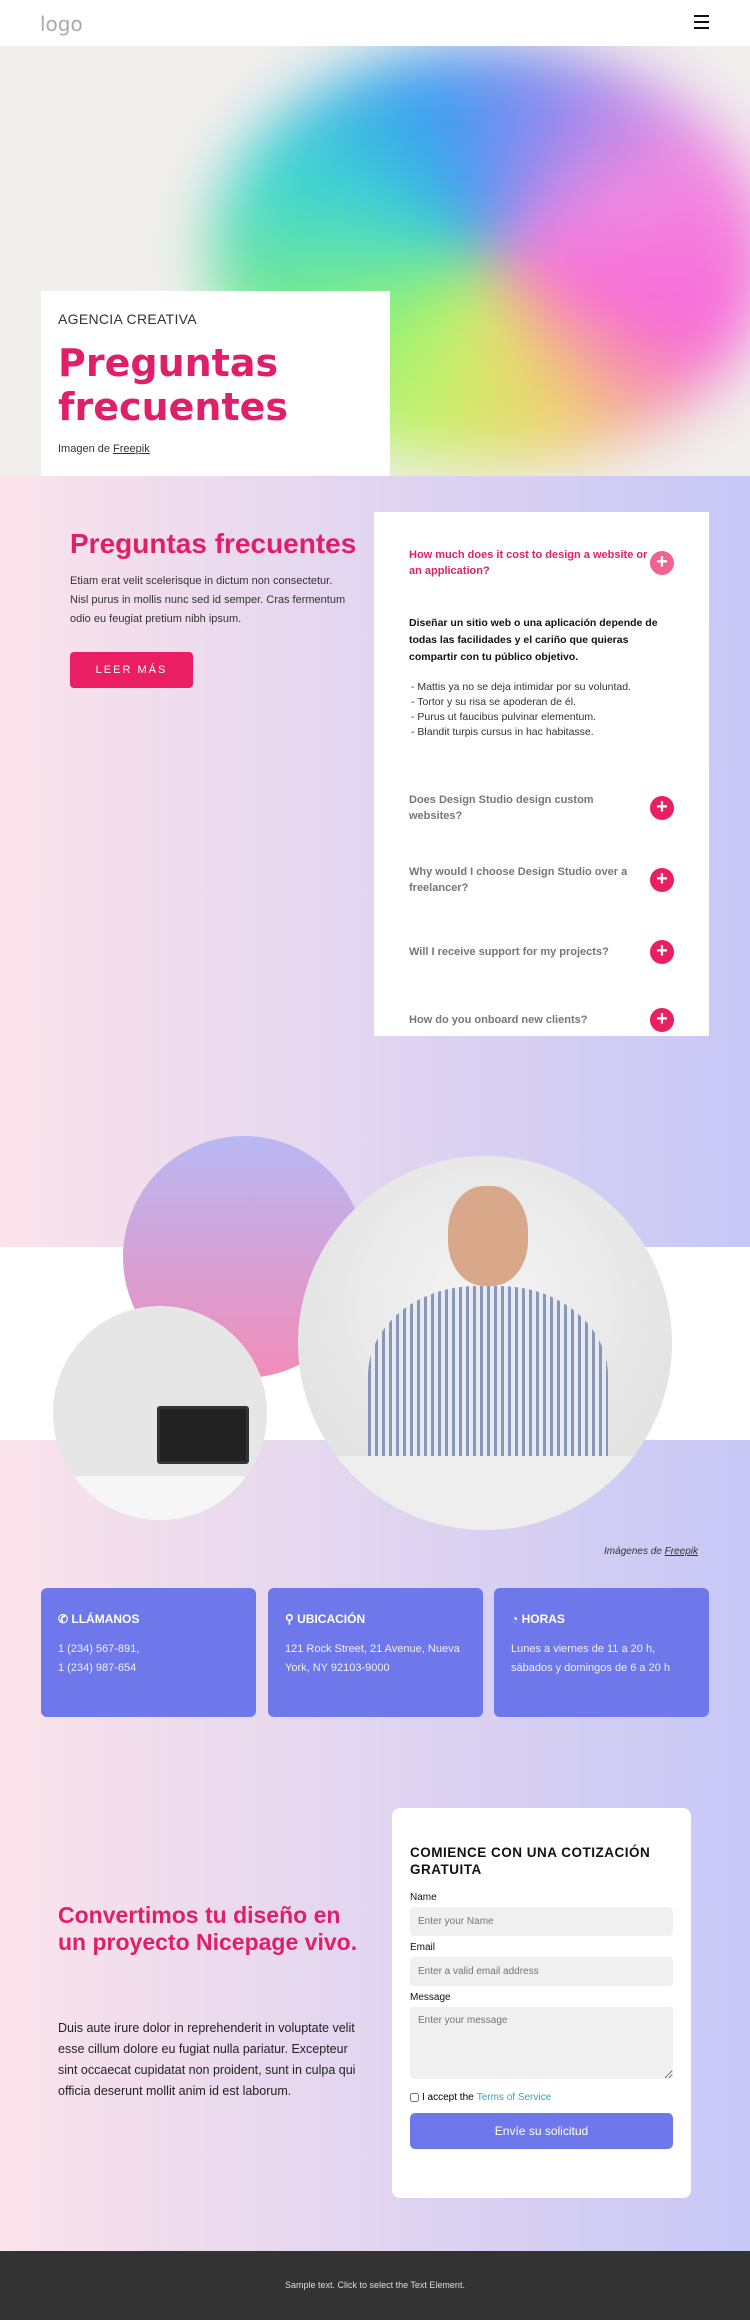  I want to click on info-line: York, NY 92103-9000, so click(337, 1668).